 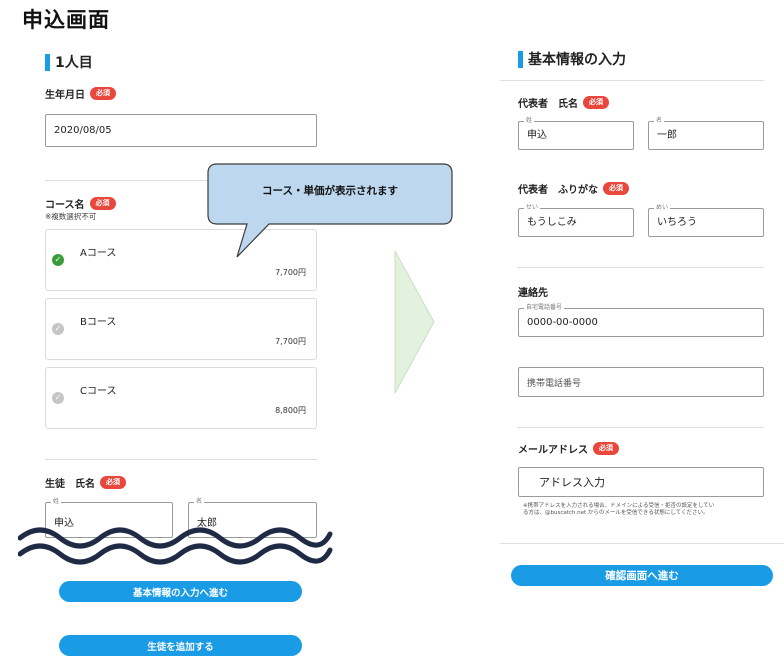 I want to click on callout-bubble: コース・単価が表示されます, so click(x=330, y=210).